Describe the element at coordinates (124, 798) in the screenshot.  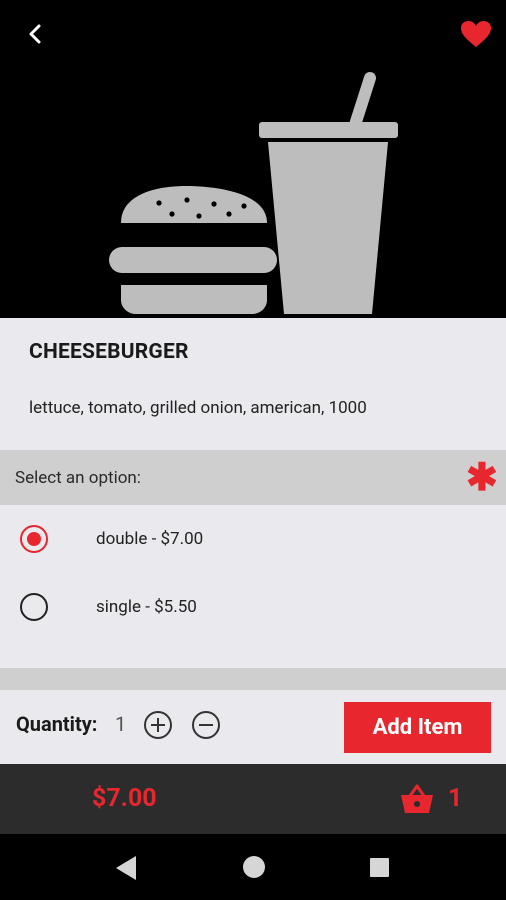
I see `cart-total: $7.00` at that location.